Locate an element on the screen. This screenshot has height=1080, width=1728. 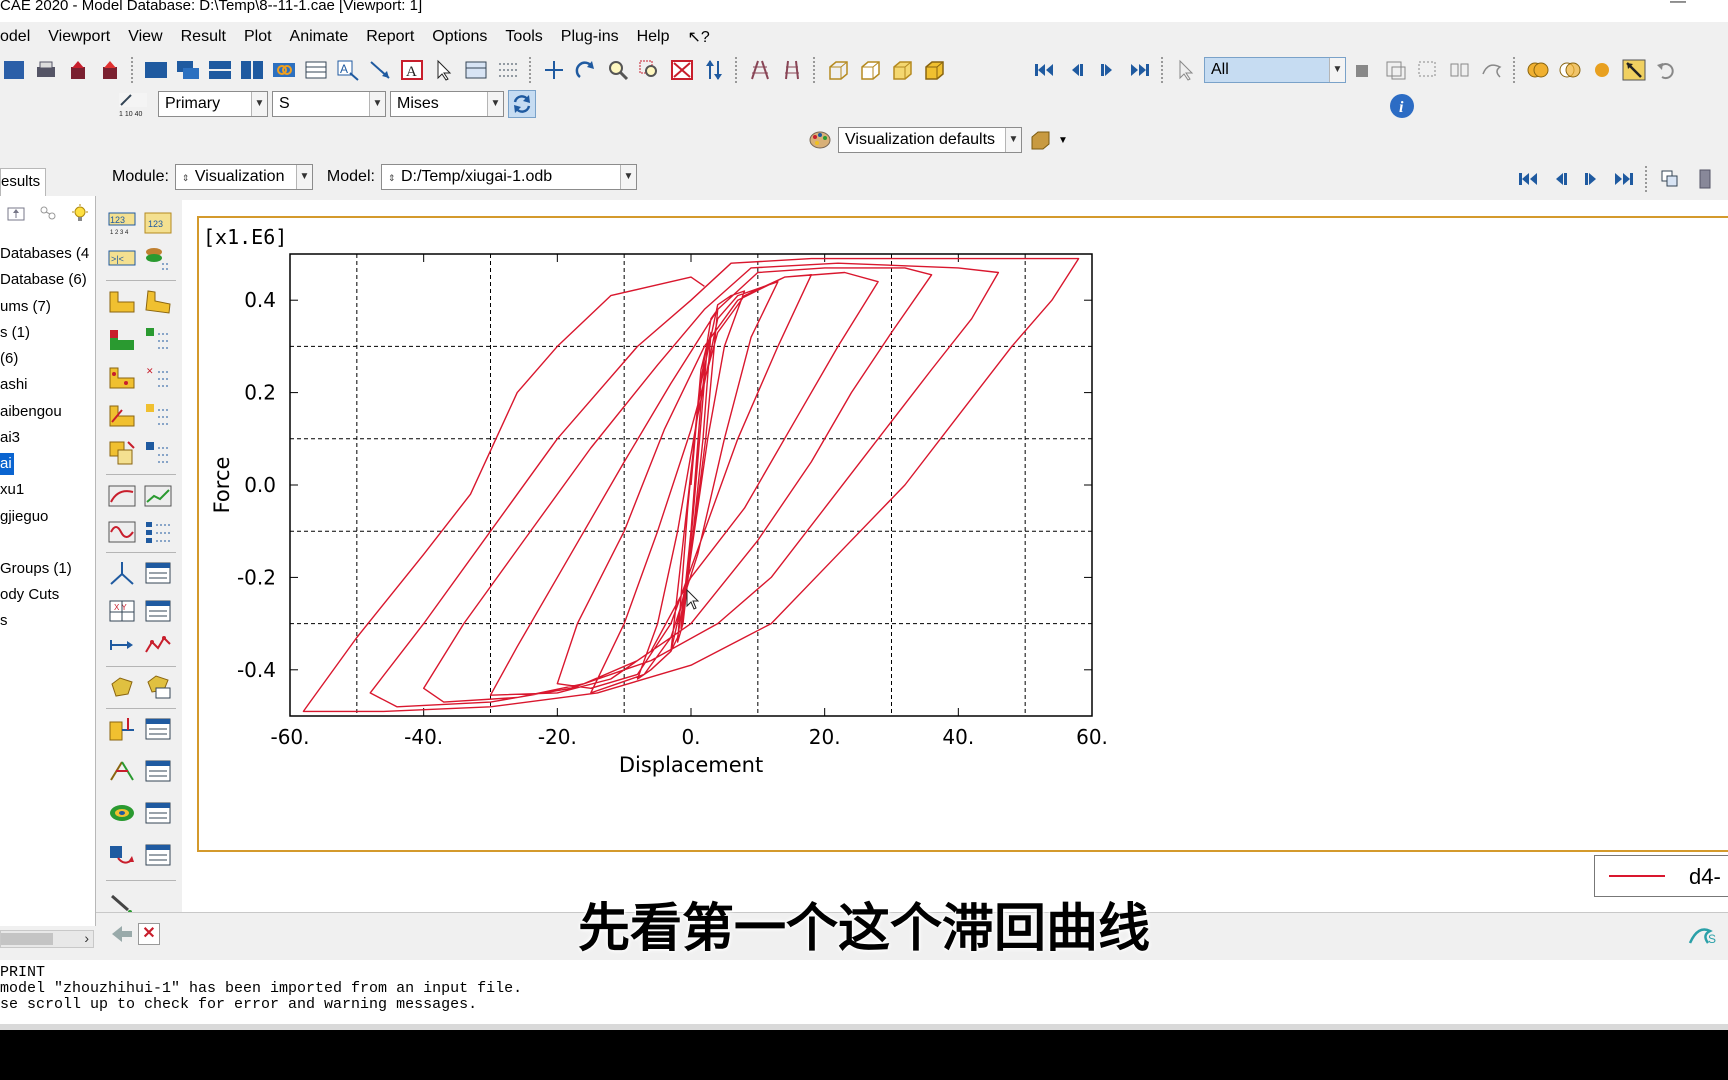
tree-filter-icon is located at coordinates (48, 215).